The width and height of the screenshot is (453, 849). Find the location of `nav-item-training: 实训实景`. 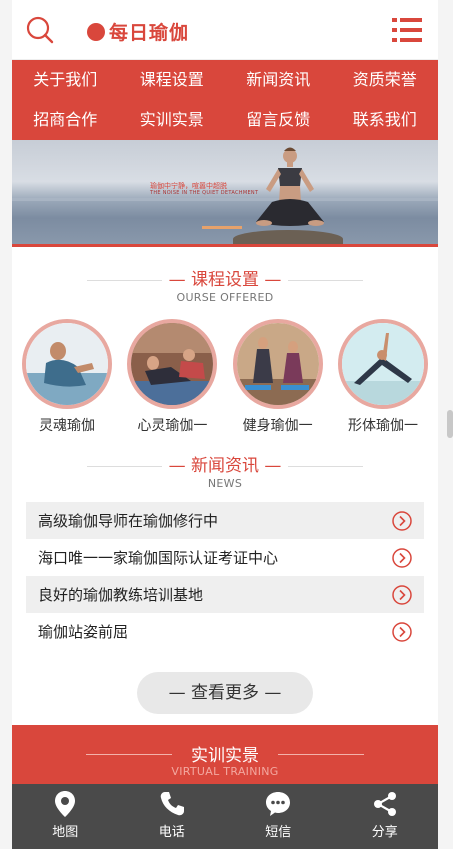

nav-item-training: 实训实景 is located at coordinates (172, 120).